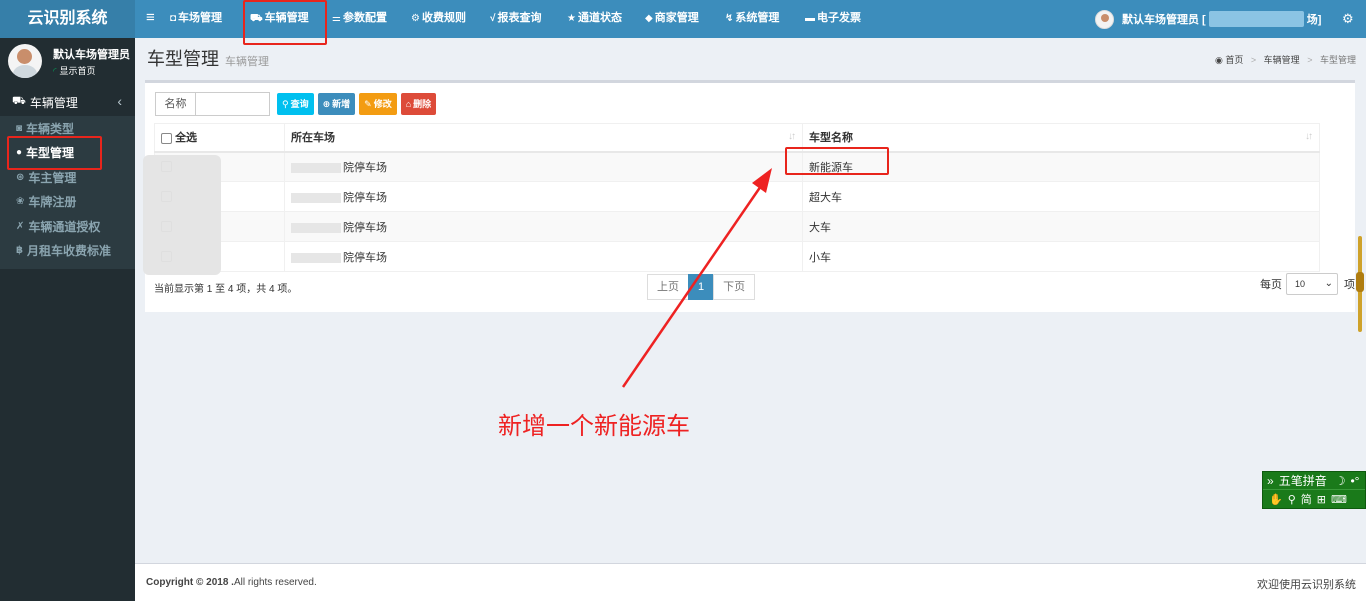 The width and height of the screenshot is (1366, 601). Describe the element at coordinates (1291, 499) in the screenshot. I see `search-icon: ⚲` at that location.